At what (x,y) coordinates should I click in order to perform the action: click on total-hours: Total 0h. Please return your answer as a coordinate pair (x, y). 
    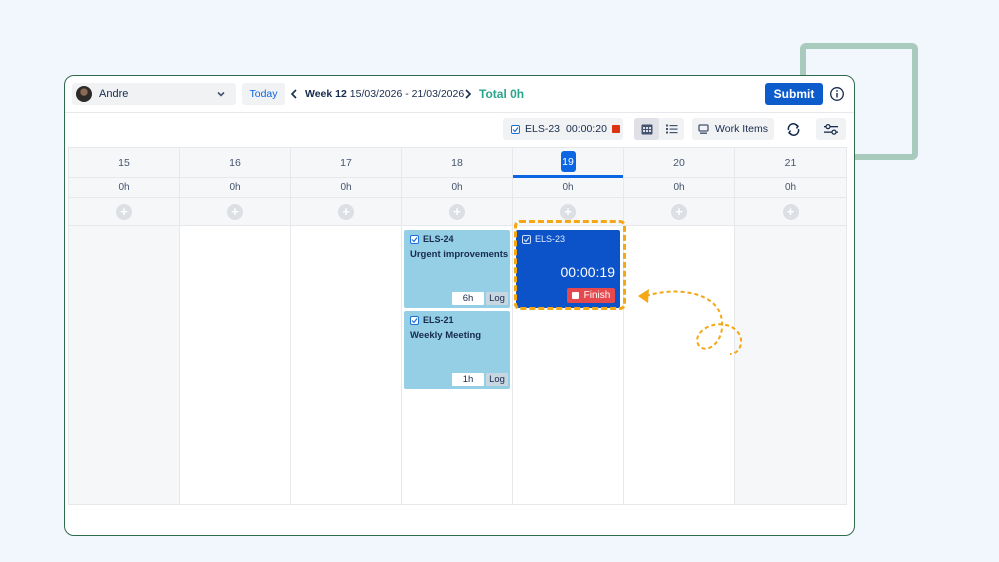
    Looking at the image, I should click on (502, 94).